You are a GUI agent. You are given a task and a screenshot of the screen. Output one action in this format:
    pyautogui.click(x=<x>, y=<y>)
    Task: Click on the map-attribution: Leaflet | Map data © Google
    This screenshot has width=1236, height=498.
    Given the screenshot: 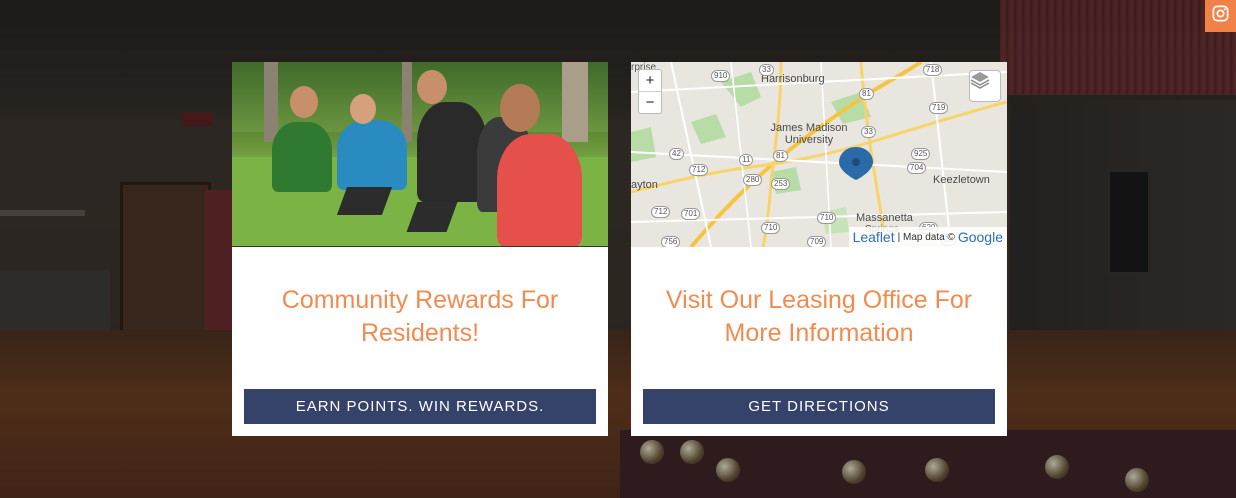 What is the action you would take?
    pyautogui.click(x=927, y=237)
    